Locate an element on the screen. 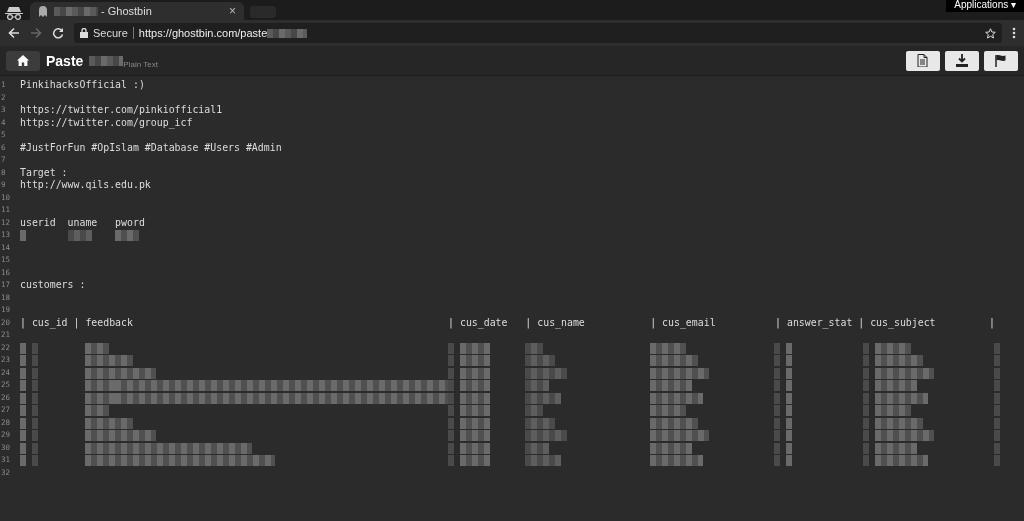 Image resolution: width=1024 pixels, height=521 pixels. code-line: #JustForFun #OpIslam #Database #Users #Admin is located at coordinates (151, 147).